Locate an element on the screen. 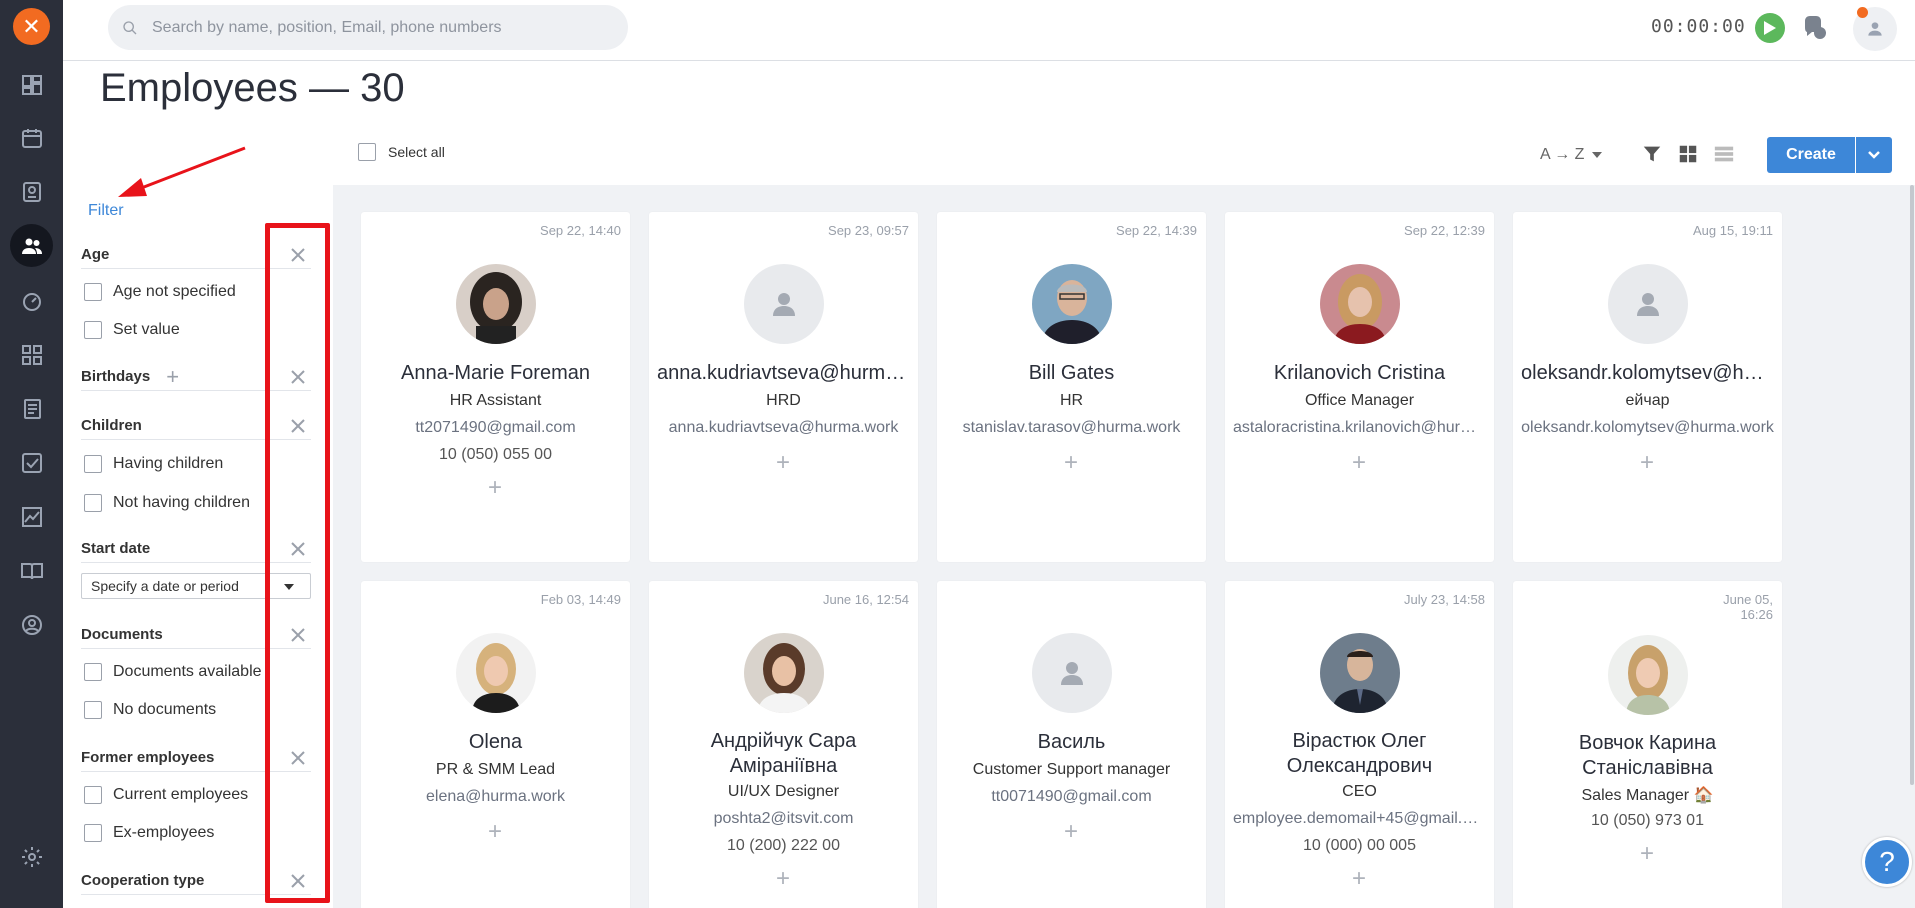 The height and width of the screenshot is (908, 1915). scrollbar is located at coordinates (1912, 485).